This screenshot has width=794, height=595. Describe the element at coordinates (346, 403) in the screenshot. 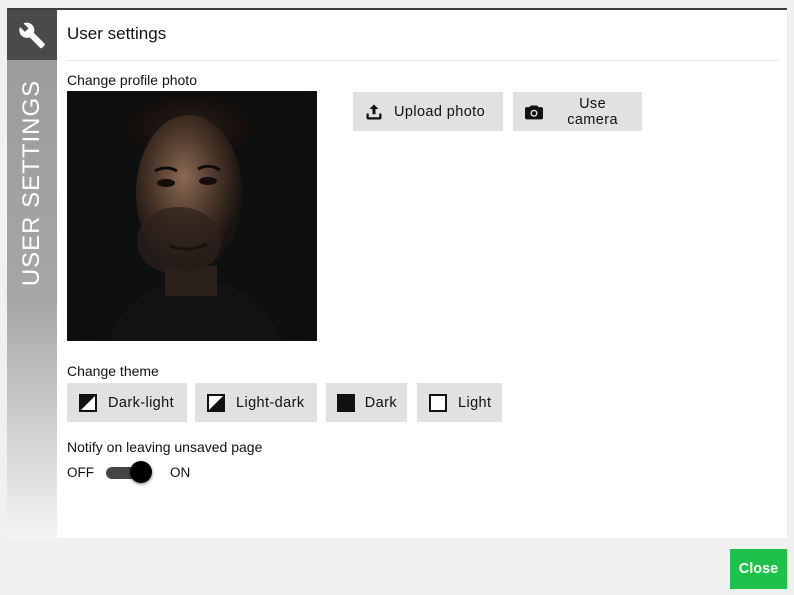

I see `dark-theme-icon` at that location.